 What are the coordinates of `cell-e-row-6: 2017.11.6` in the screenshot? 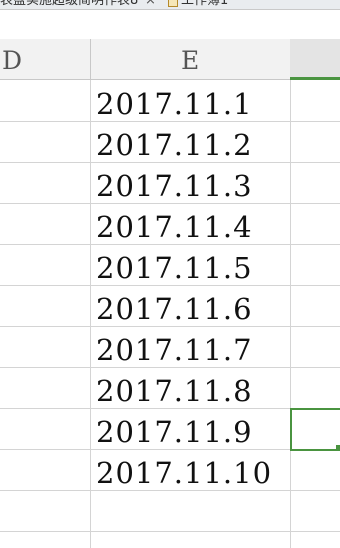 It's located at (174, 309).